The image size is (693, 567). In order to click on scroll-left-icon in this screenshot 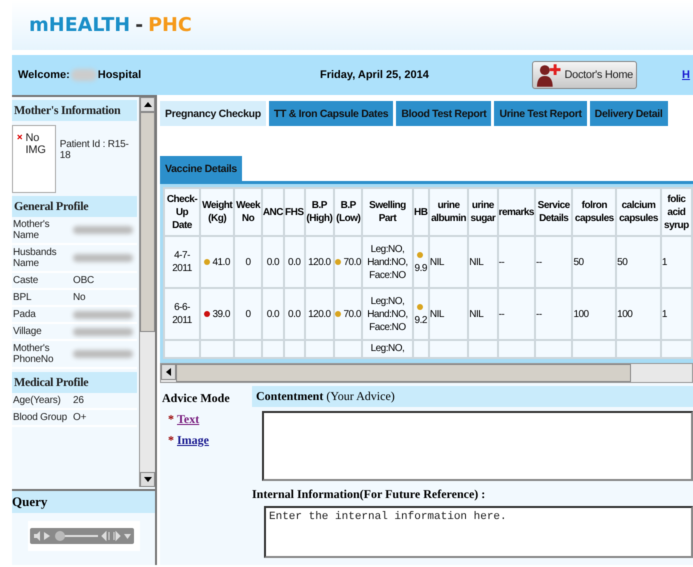, I will do `click(168, 372)`.